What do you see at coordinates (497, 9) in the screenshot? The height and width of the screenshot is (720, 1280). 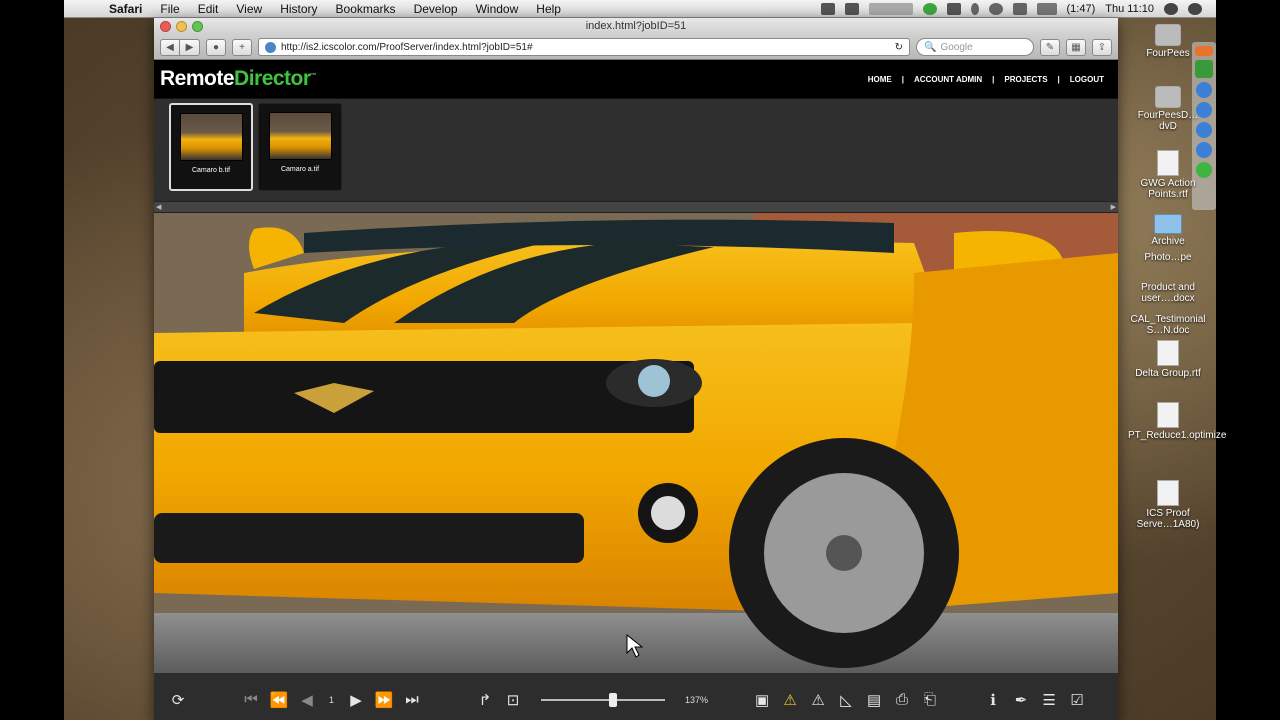 I see `menu-window: Window` at bounding box center [497, 9].